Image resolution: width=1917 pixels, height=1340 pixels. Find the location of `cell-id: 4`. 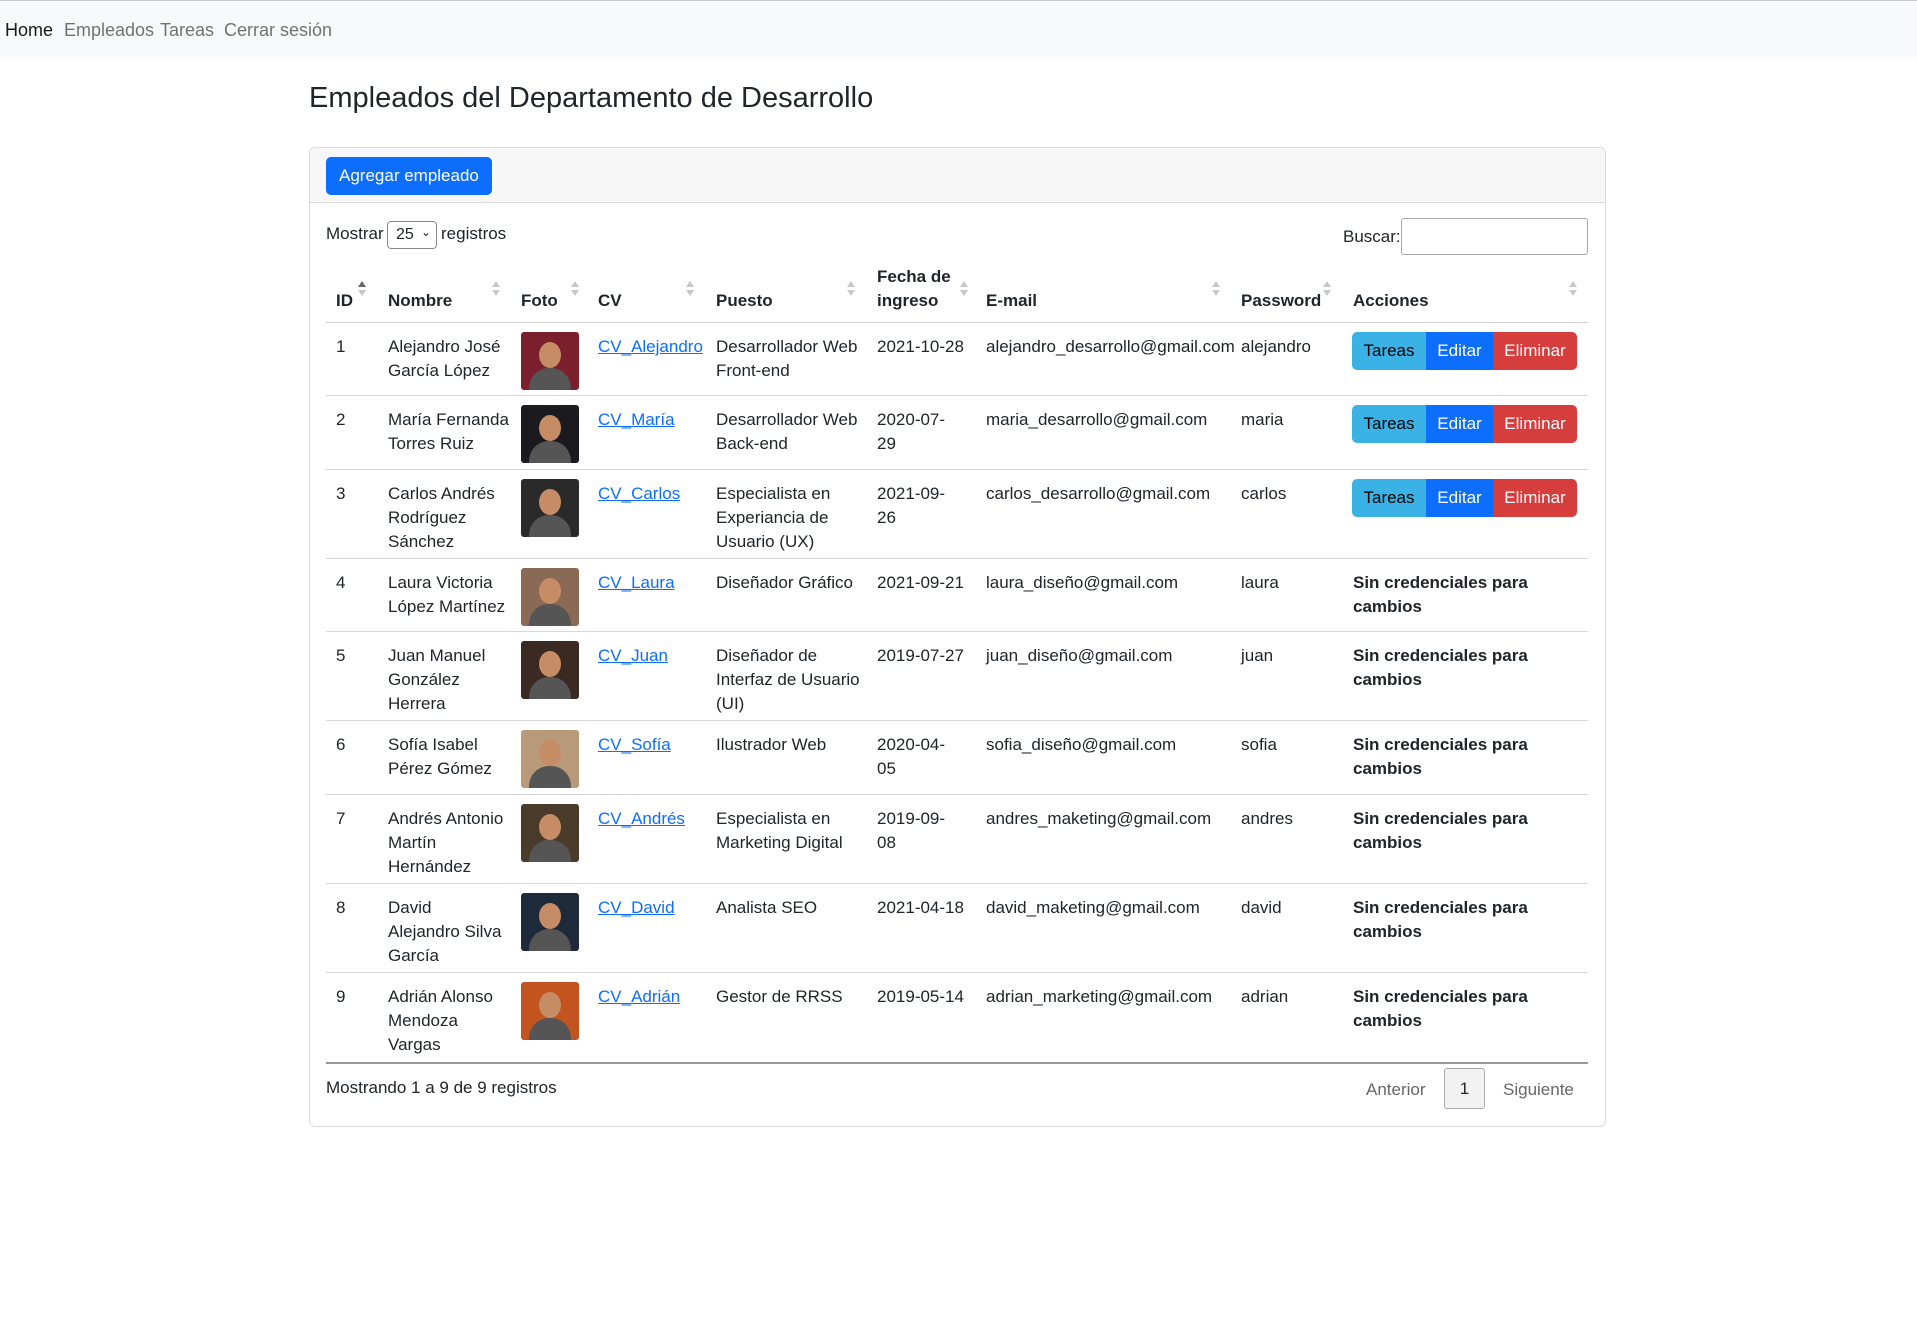

cell-id: 4 is located at coordinates (341, 582).